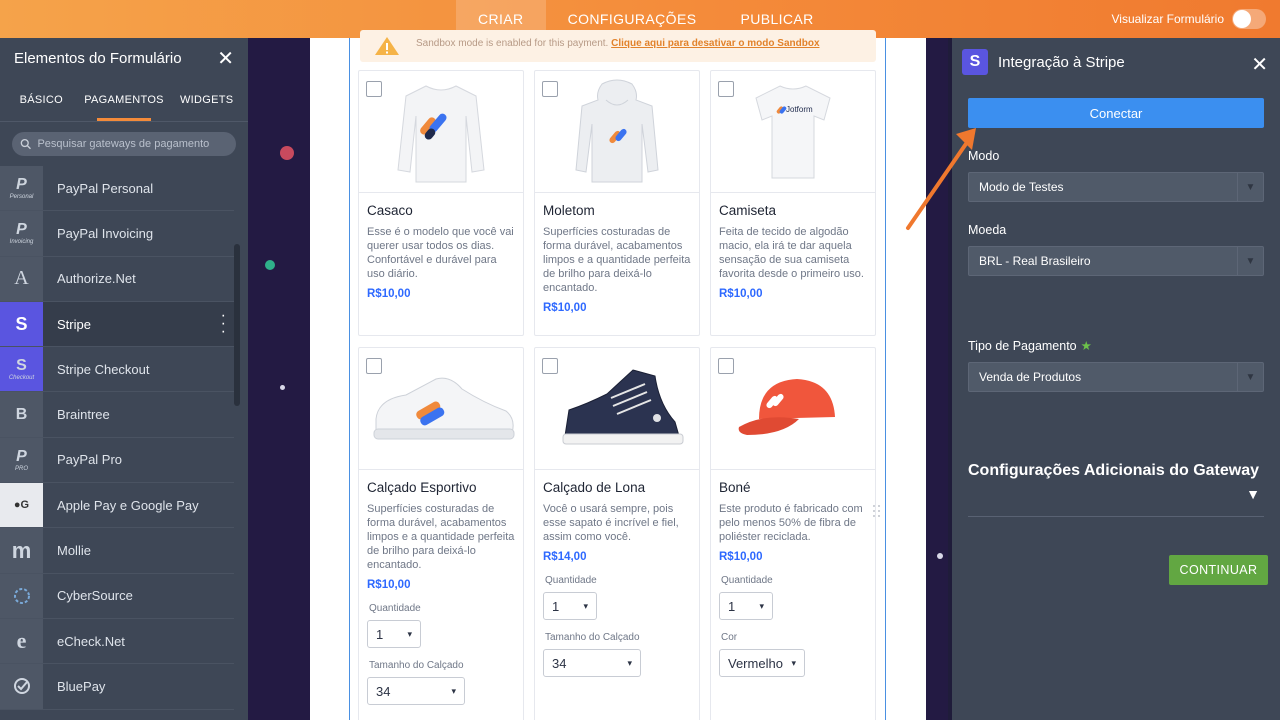 The width and height of the screenshot is (1280, 720). What do you see at coordinates (117, 324) in the screenshot?
I see `gateway-item-stripe: S Stripe · · ·` at bounding box center [117, 324].